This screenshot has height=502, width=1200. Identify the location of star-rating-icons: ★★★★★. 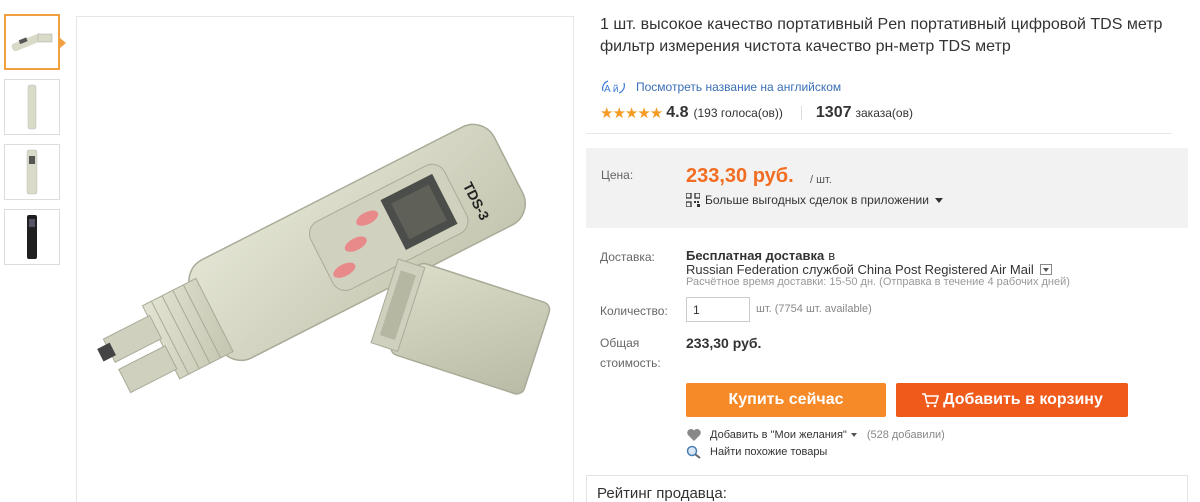
(631, 113).